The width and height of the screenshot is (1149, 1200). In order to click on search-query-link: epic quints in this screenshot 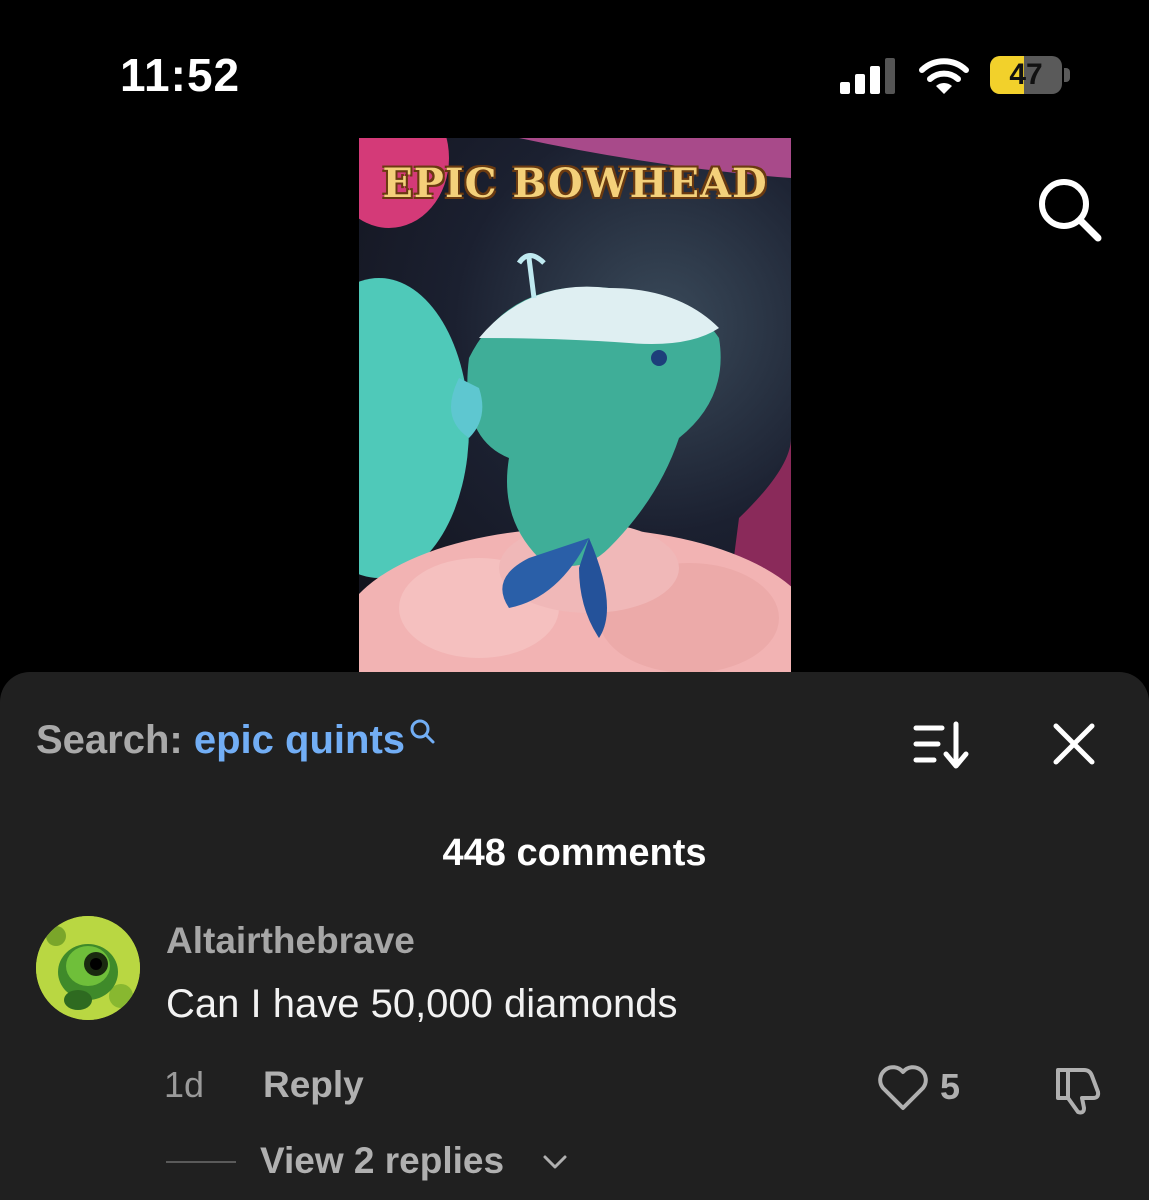, I will do `click(299, 740)`.